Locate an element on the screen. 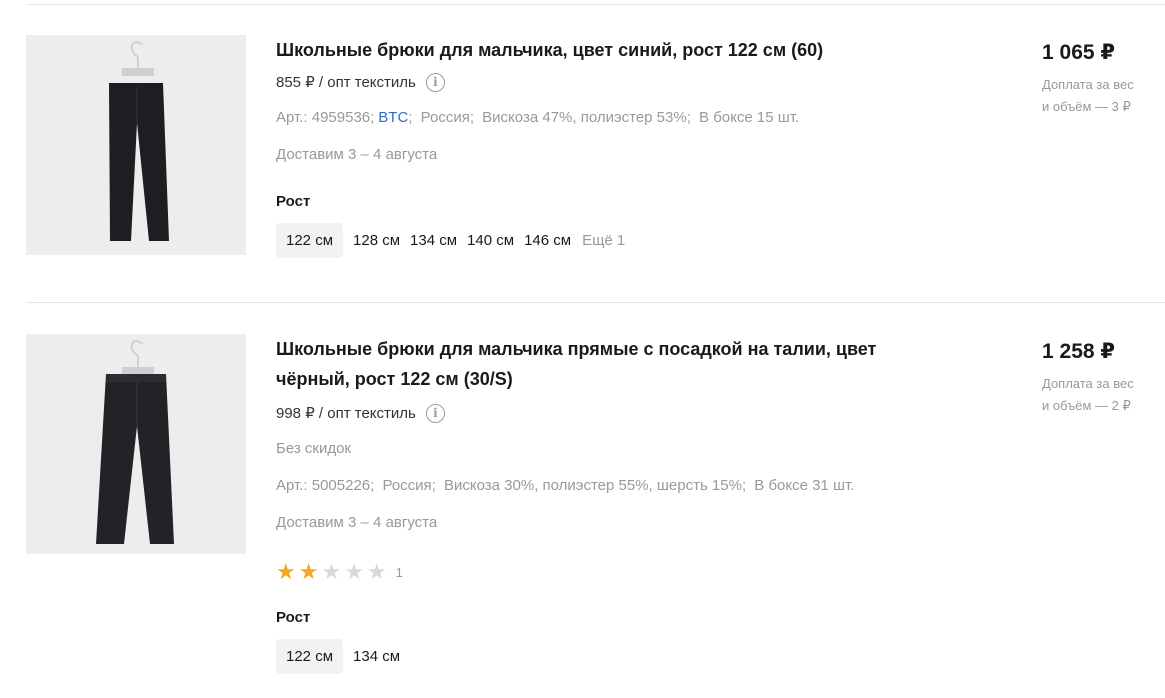 The height and width of the screenshot is (698, 1165). size-selector: 122 см 128 см 134 см 140 см 146 см Ещё 1 is located at coordinates (586, 240).